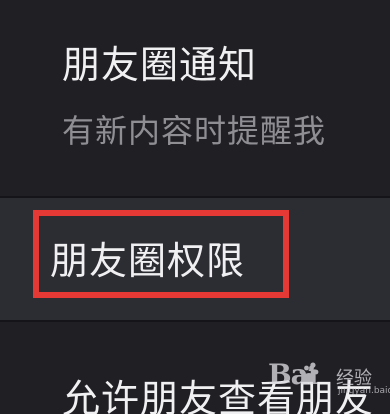  I want to click on paw-icon, so click(309, 374).